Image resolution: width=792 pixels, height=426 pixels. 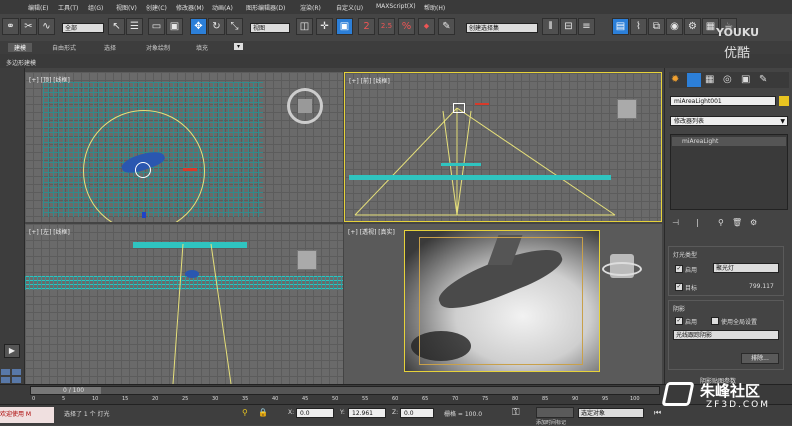 What do you see at coordinates (239, 46) in the screenshot?
I see `ribbon-options-icon: ▾` at bounding box center [239, 46].